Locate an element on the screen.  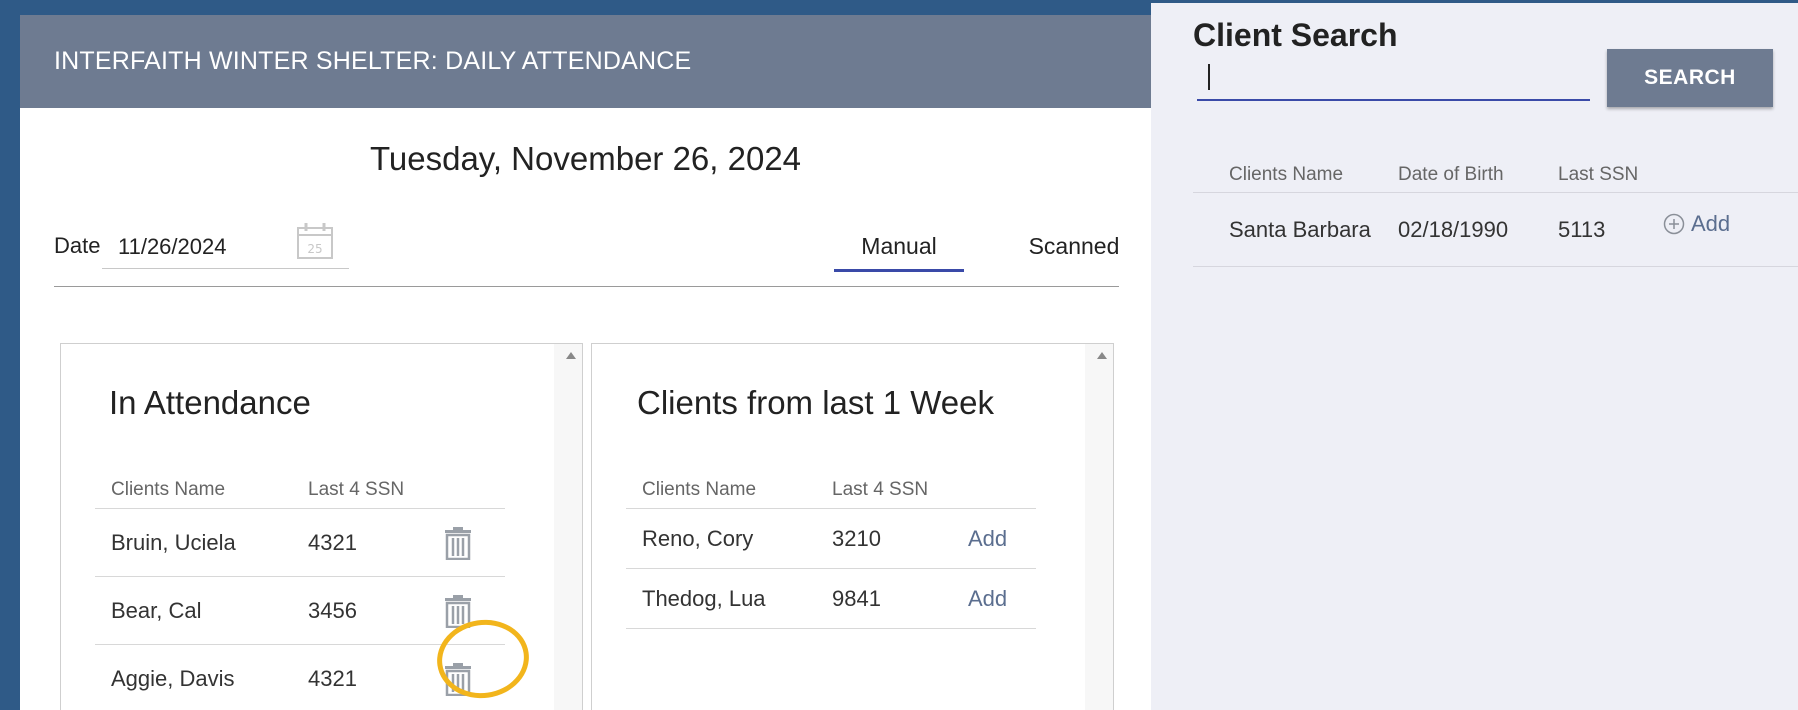
client-ssn: 3210 is located at coordinates (856, 538).